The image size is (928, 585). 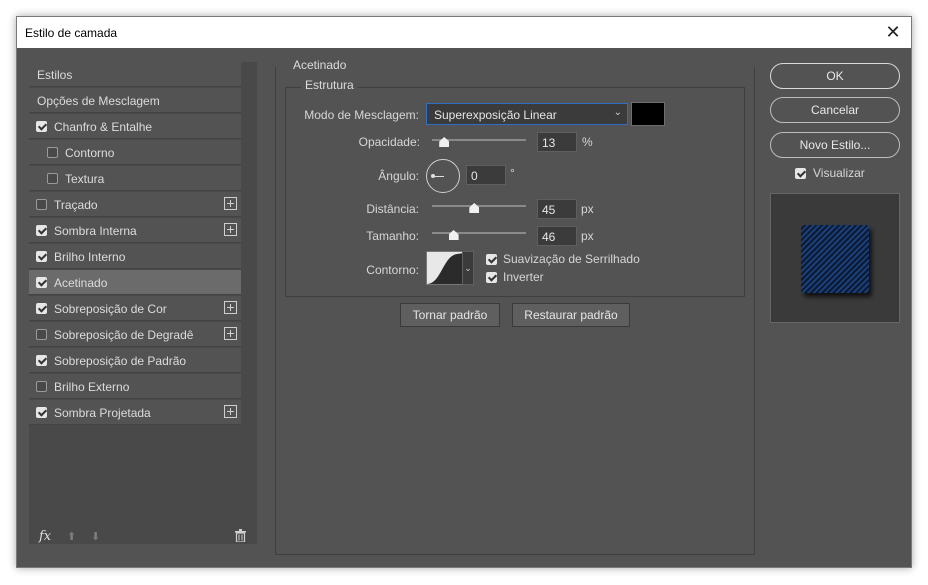 I want to click on reset-default-button: Restaurar padrão, so click(x=571, y=315).